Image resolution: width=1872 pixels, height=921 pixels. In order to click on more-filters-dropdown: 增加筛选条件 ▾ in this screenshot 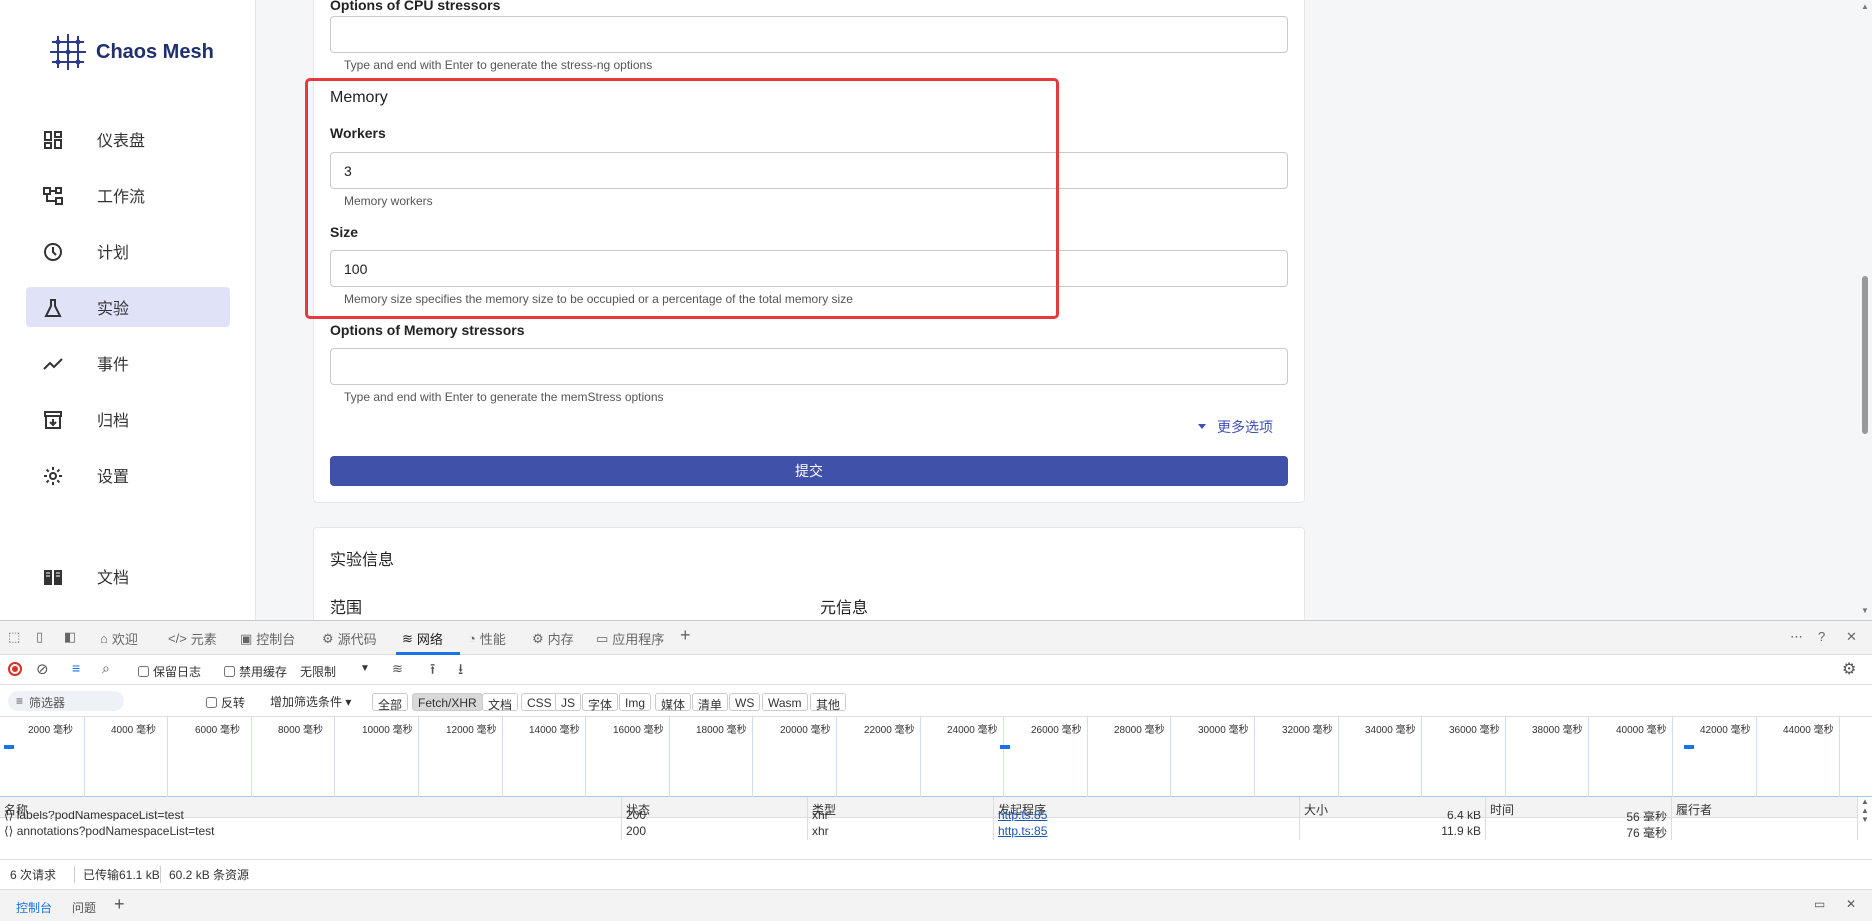, I will do `click(310, 701)`.